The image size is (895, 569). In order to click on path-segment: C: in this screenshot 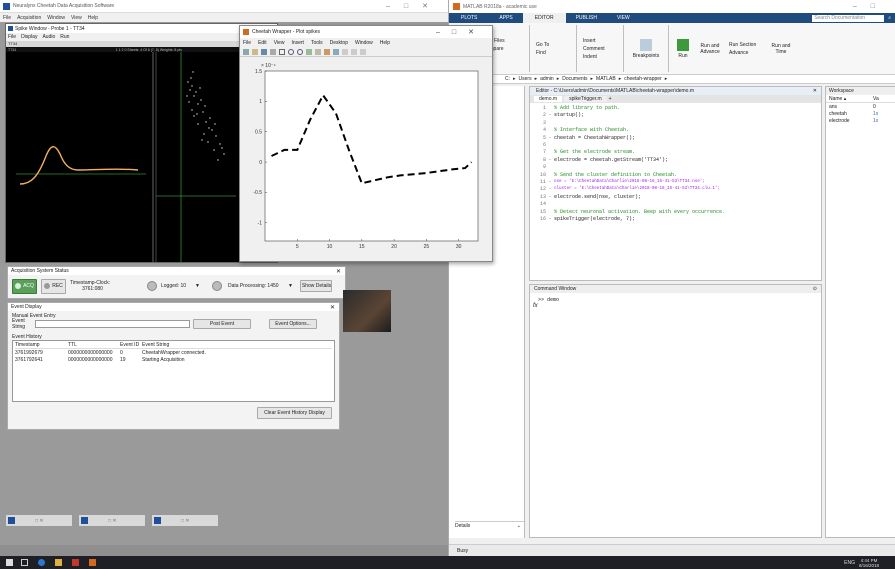, I will do `click(507, 79)`.